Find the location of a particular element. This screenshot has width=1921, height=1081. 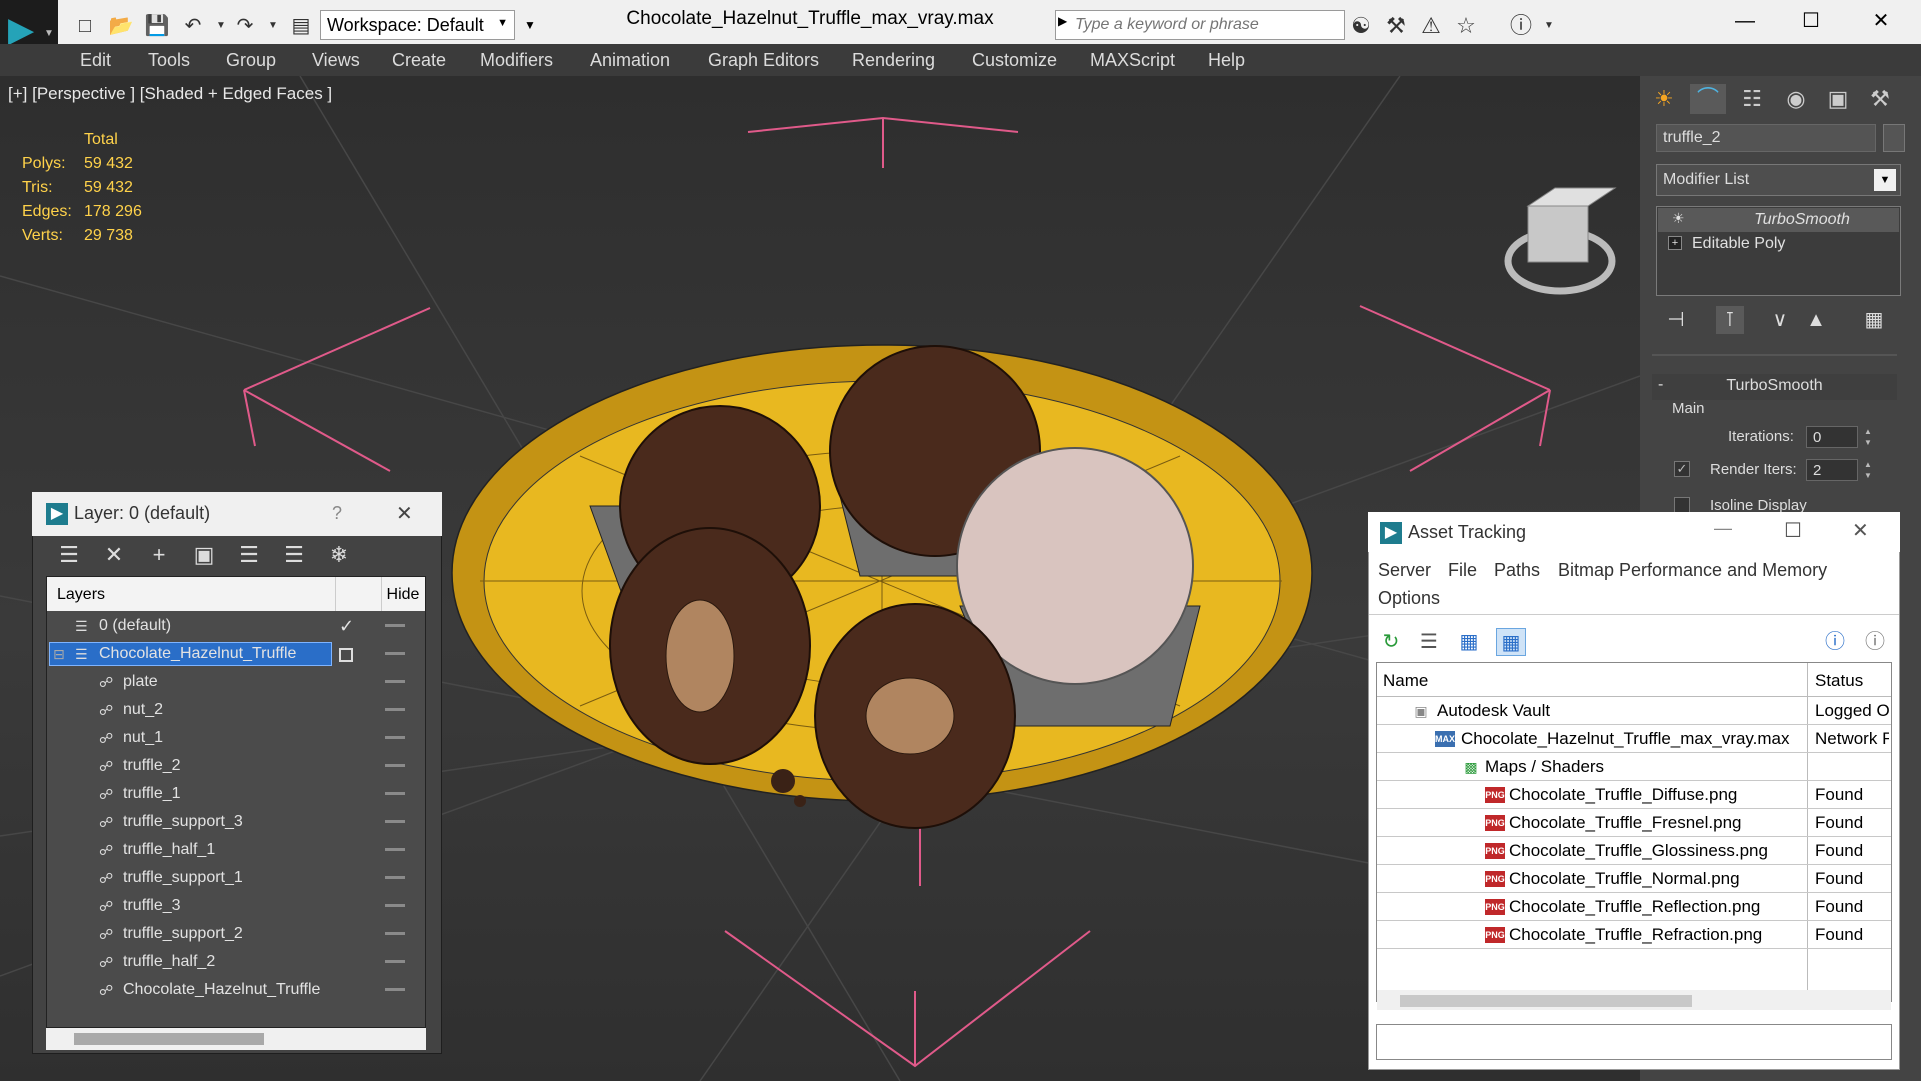

menu-modifiers: Modifiers is located at coordinates (516, 60).